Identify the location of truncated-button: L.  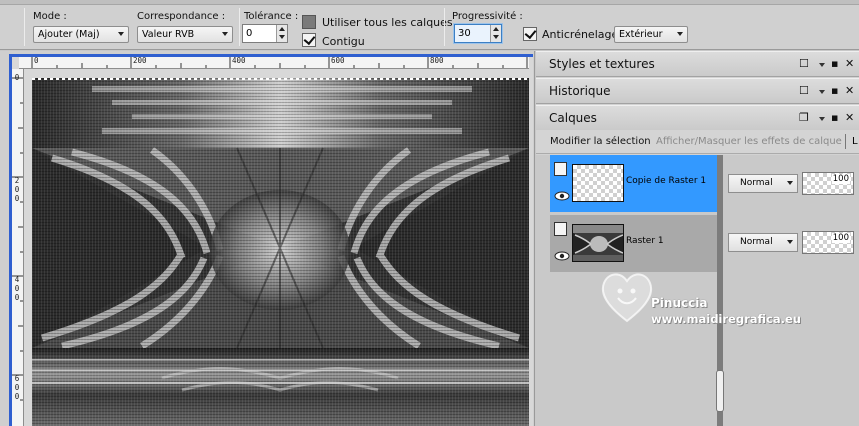
(855, 141).